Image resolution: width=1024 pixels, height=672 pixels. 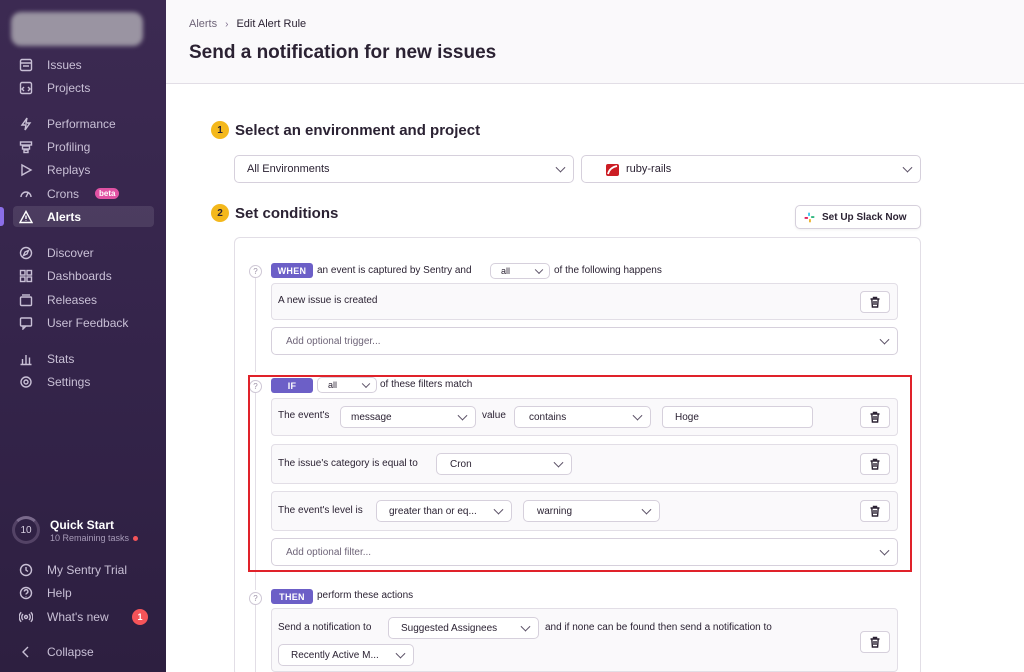 I want to click on dashboards-icon, so click(x=26, y=276).